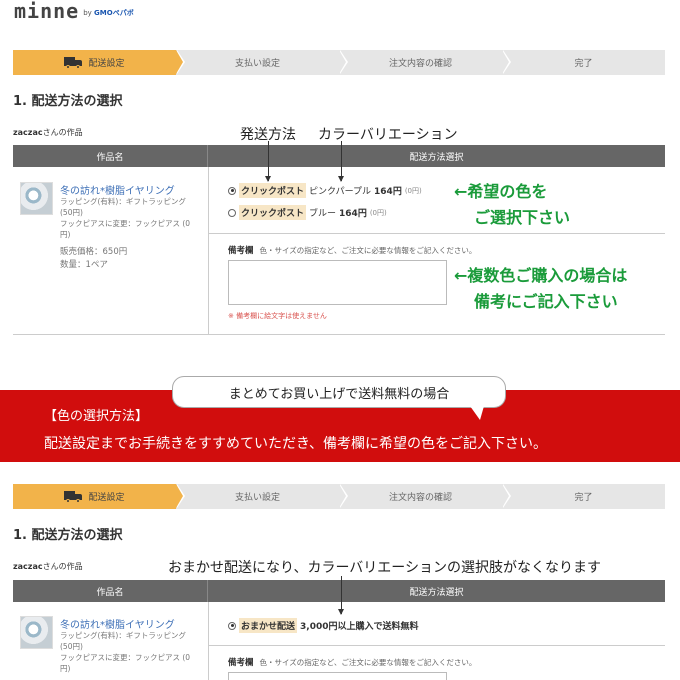 This screenshot has width=680, height=680. Describe the element at coordinates (323, 625) in the screenshot. I see `shipping-option-auto: おまかせ配送 3,000円以上購入で送料無料` at that location.